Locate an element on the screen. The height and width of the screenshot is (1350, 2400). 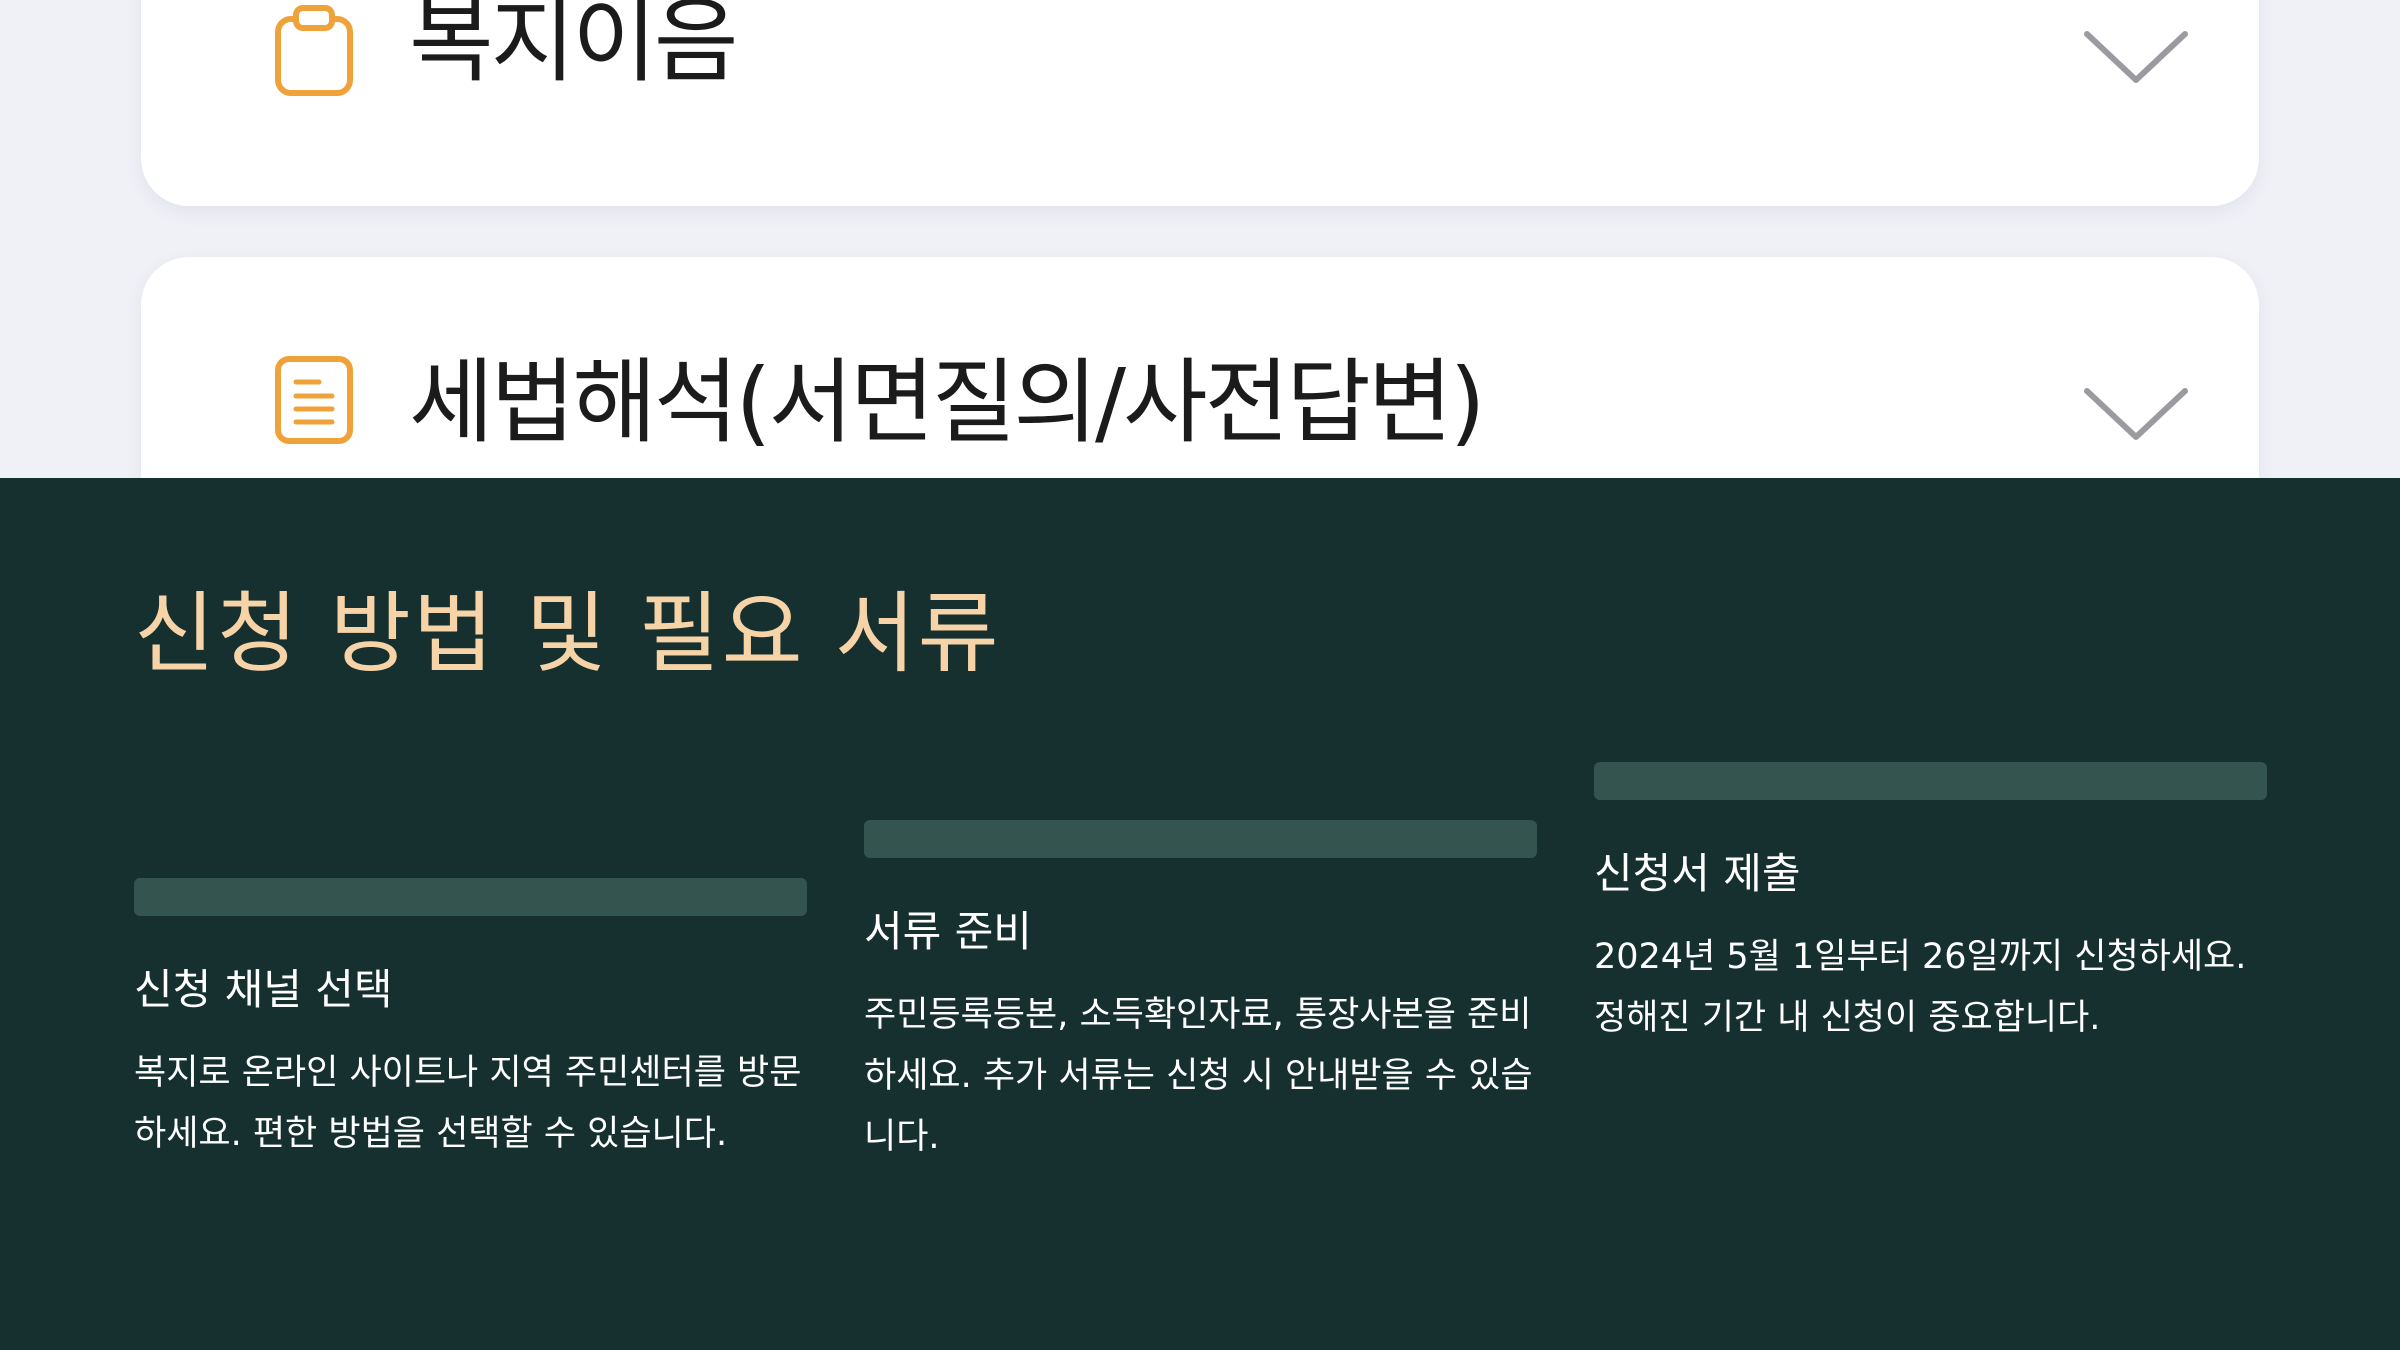
clipboard-icon is located at coordinates (314, 50).